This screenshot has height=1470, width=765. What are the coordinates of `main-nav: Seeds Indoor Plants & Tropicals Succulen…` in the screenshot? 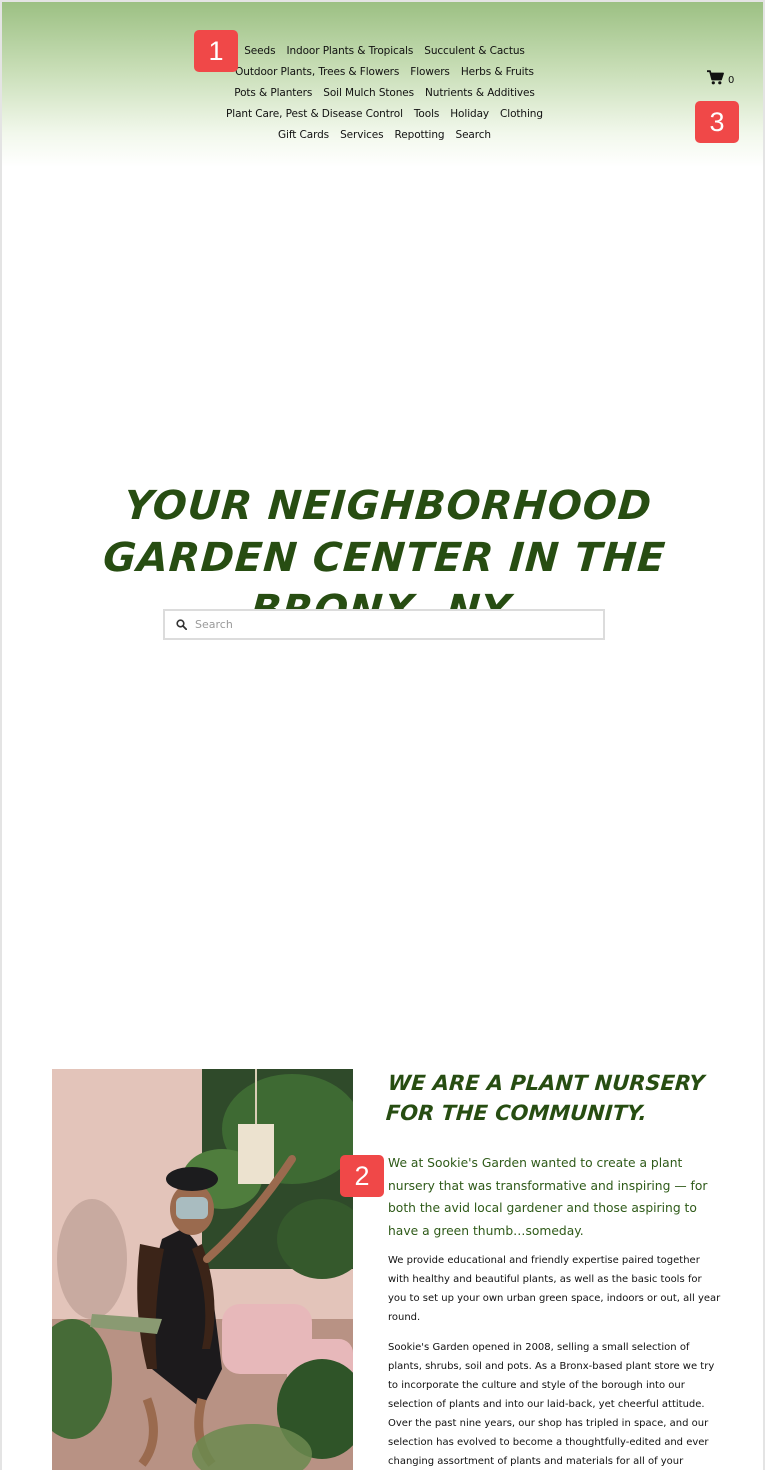 It's located at (384, 92).